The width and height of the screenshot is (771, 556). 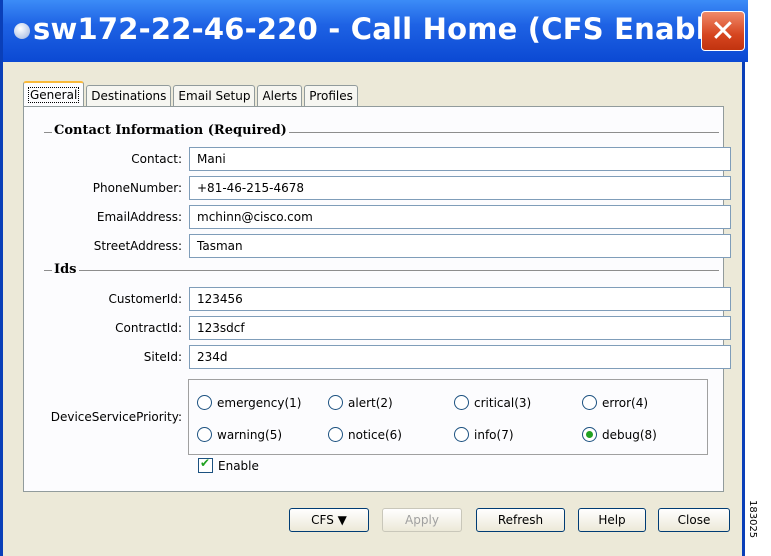 I want to click on tab-profiles-label: Profiles, so click(x=331, y=96).